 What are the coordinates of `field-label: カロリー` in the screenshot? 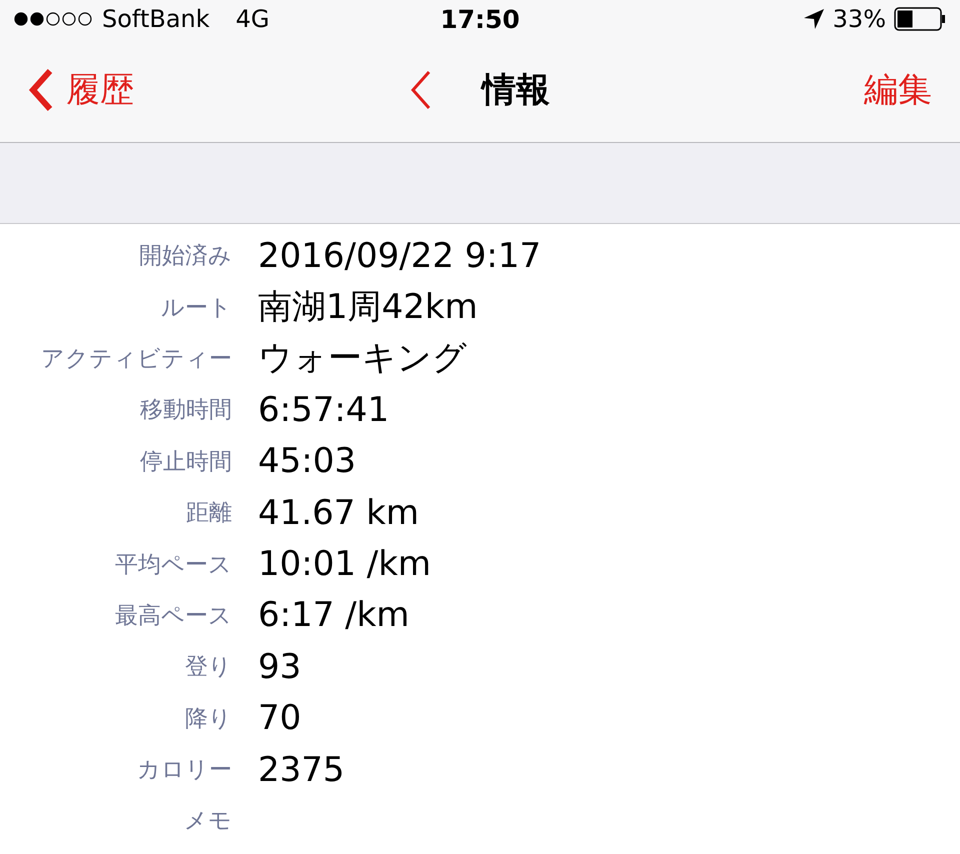 It's located at (184, 771).